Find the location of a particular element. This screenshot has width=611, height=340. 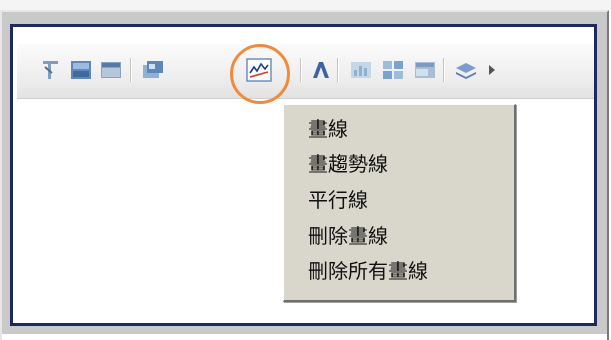

menu-item-draw-trend-line: 畫趨勢線 is located at coordinates (348, 164).